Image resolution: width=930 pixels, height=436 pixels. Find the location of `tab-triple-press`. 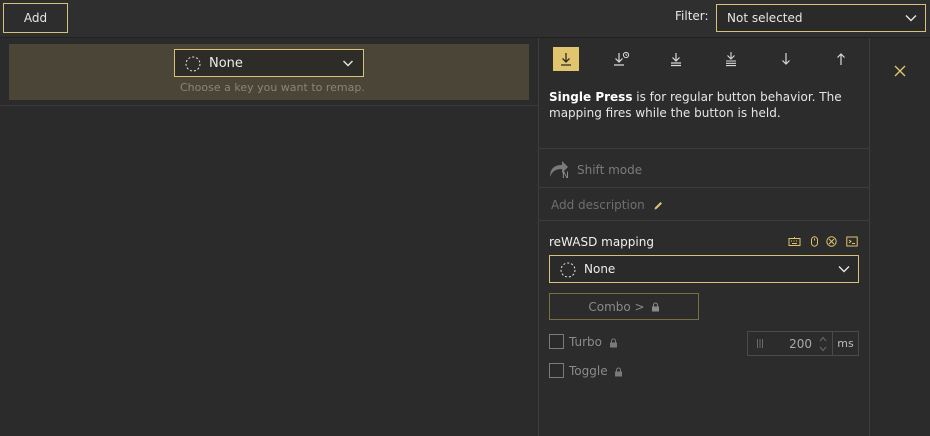

tab-triple-press is located at coordinates (731, 59).